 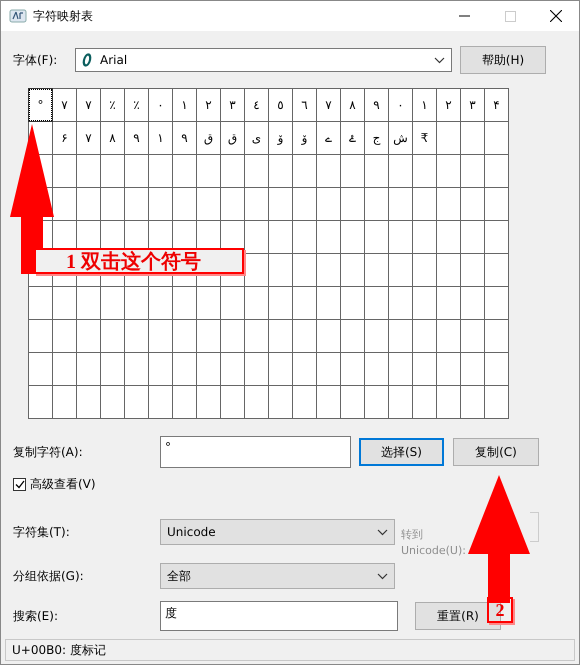 I want to click on character-cell: ۓ, so click(x=352, y=138).